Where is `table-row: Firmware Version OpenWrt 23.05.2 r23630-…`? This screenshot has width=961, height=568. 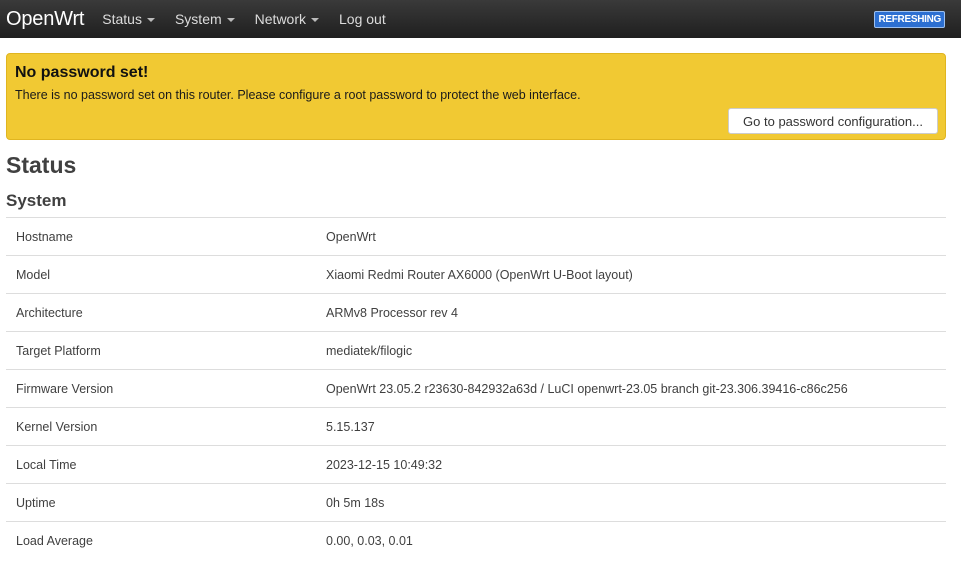
table-row: Firmware Version OpenWrt 23.05.2 r23630-… is located at coordinates (476, 388).